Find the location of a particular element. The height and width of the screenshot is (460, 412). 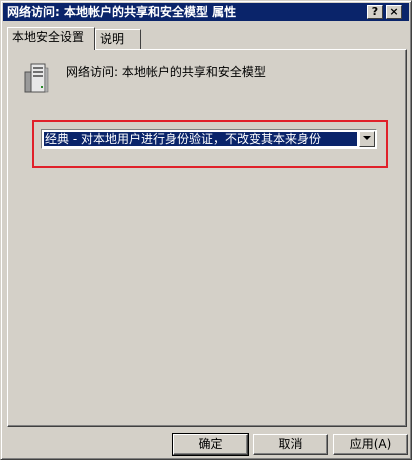

help-button: ? is located at coordinates (375, 12).